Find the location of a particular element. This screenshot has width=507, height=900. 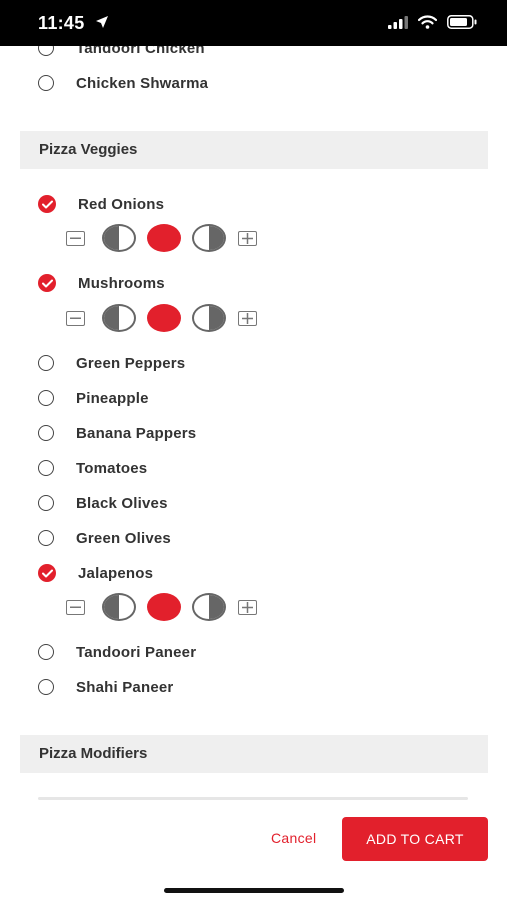

section-header-pizza-modifiers: Pizza Modifiers is located at coordinates (254, 754).